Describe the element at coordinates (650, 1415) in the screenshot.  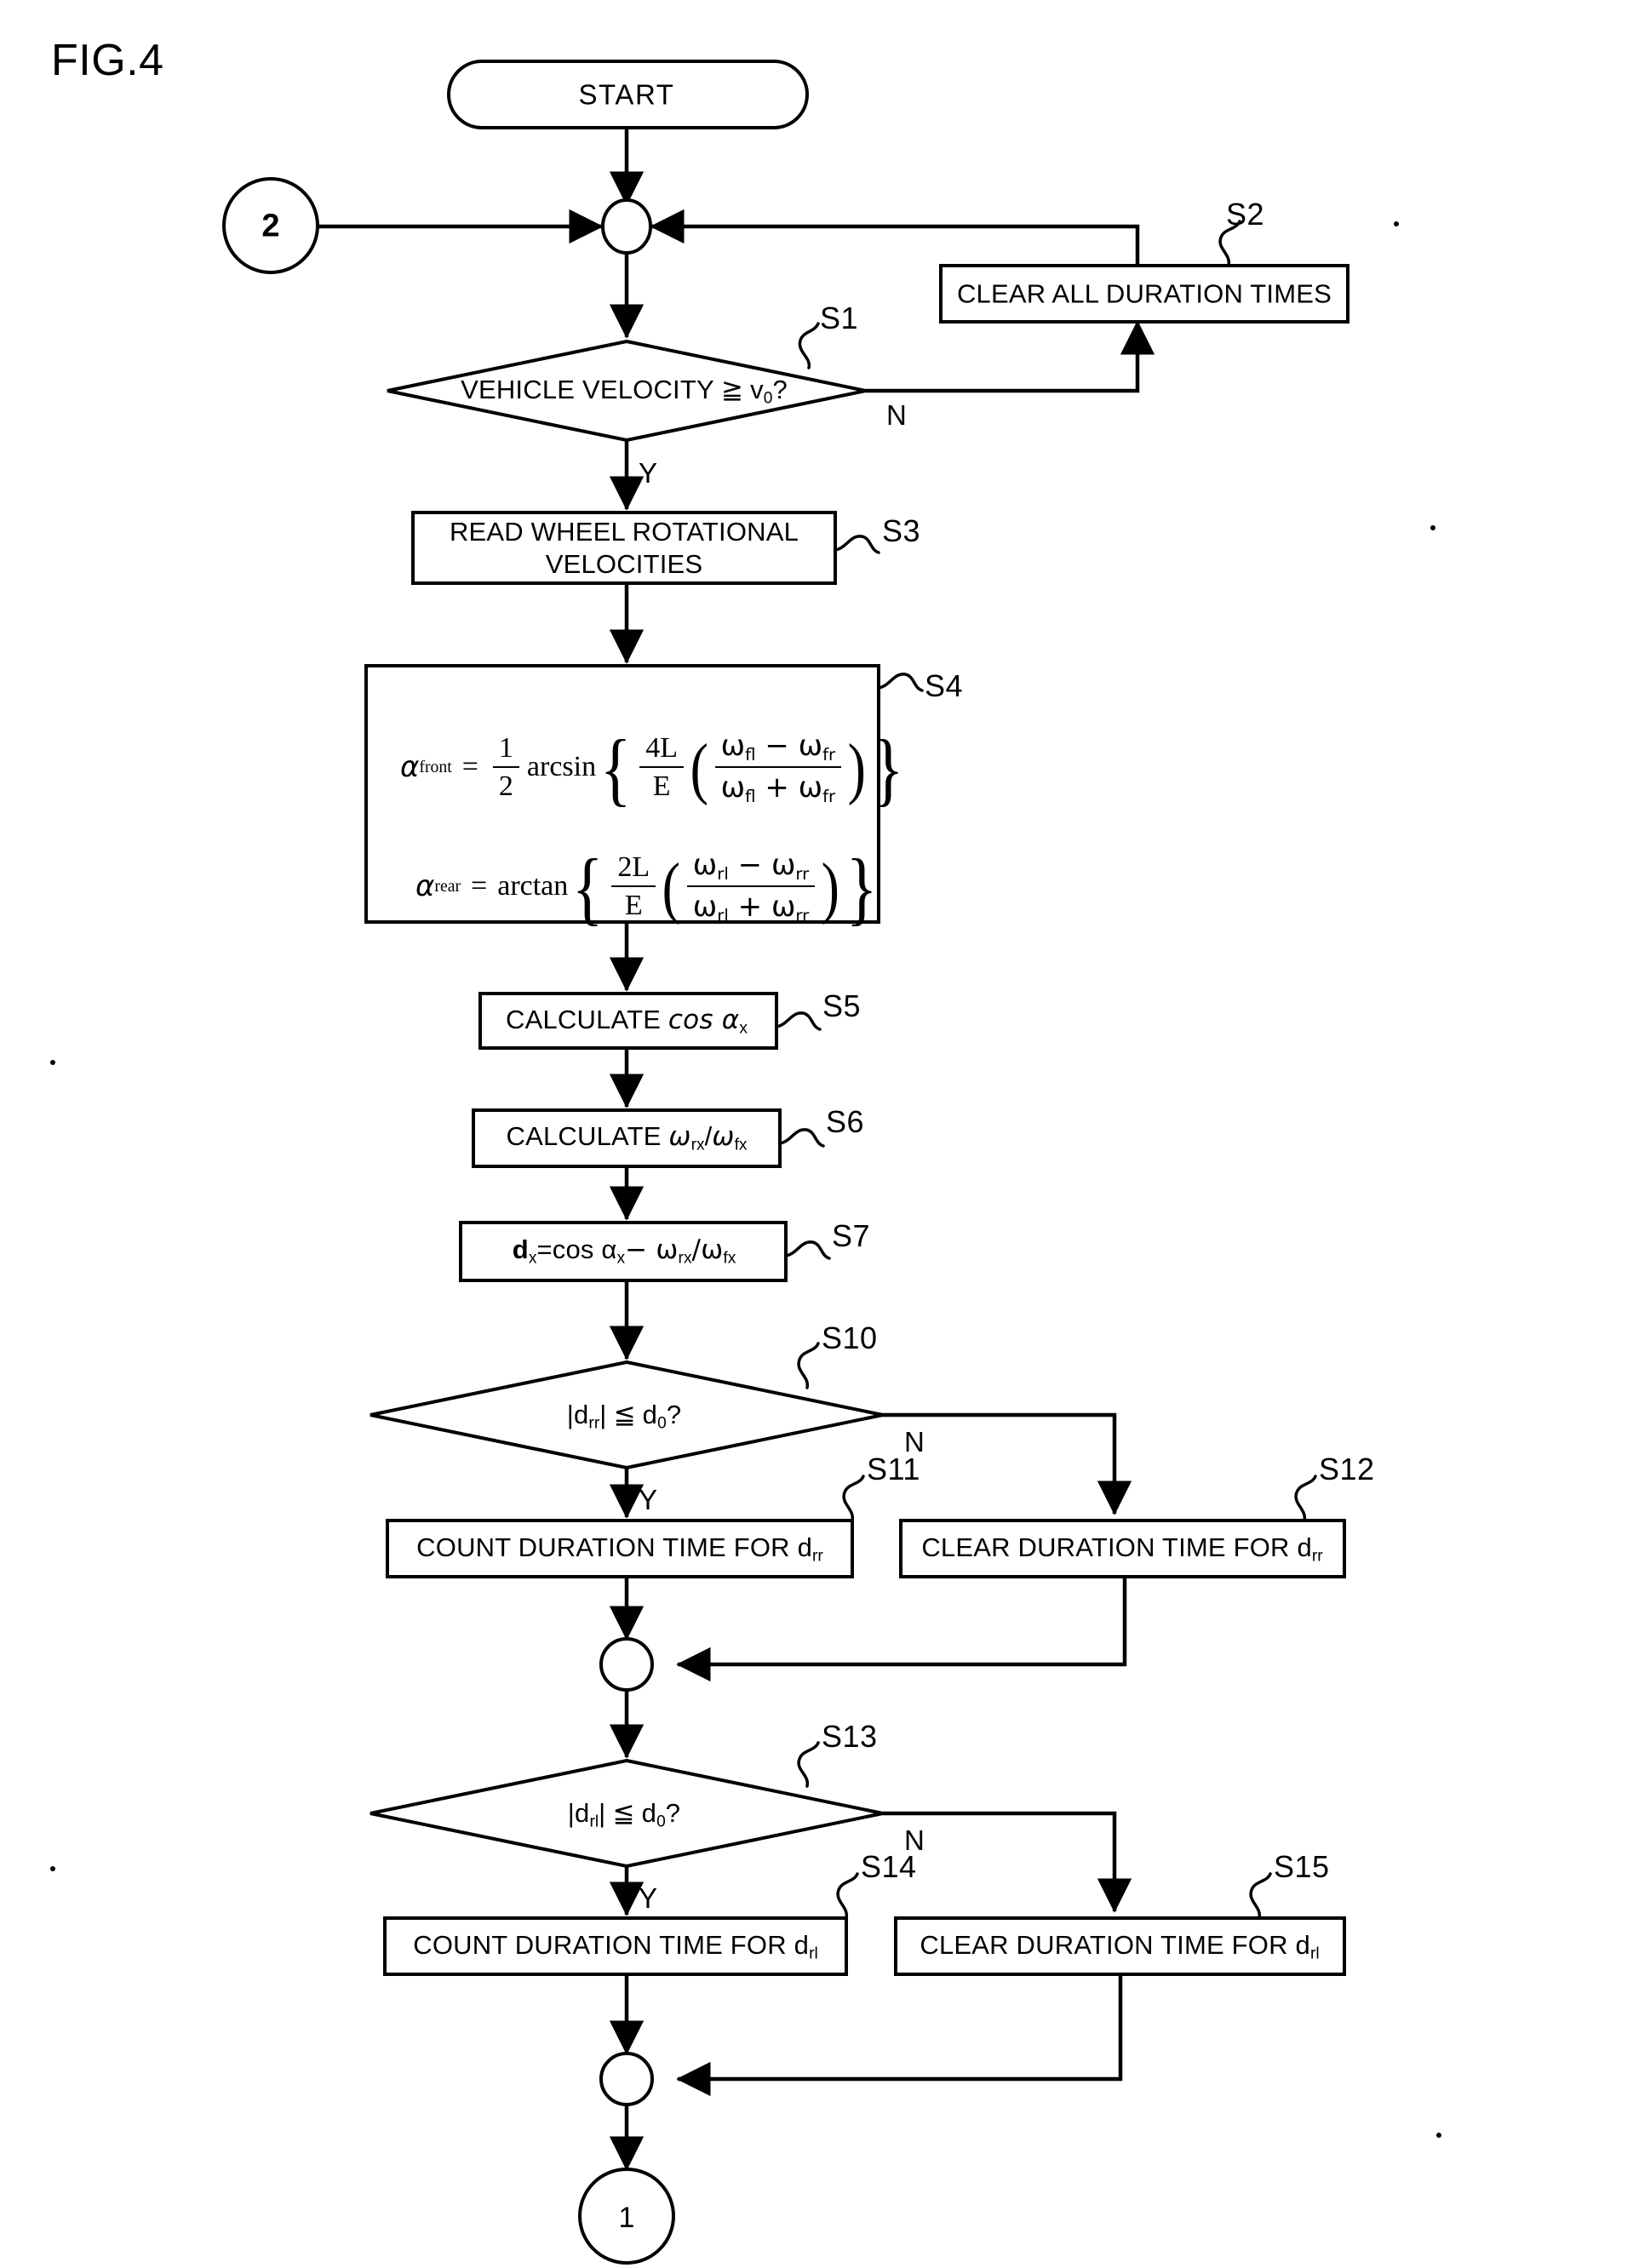
I see `s10-rhs: d` at that location.